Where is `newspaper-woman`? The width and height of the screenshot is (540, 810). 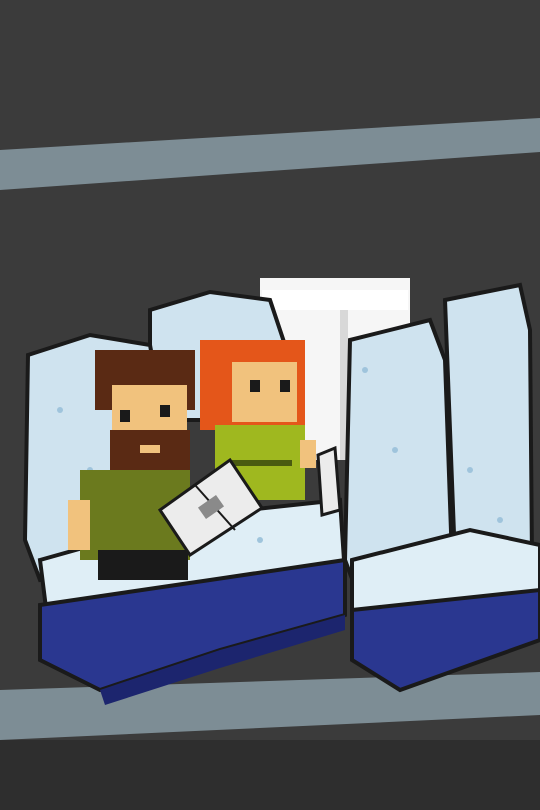 newspaper-woman is located at coordinates (329, 481).